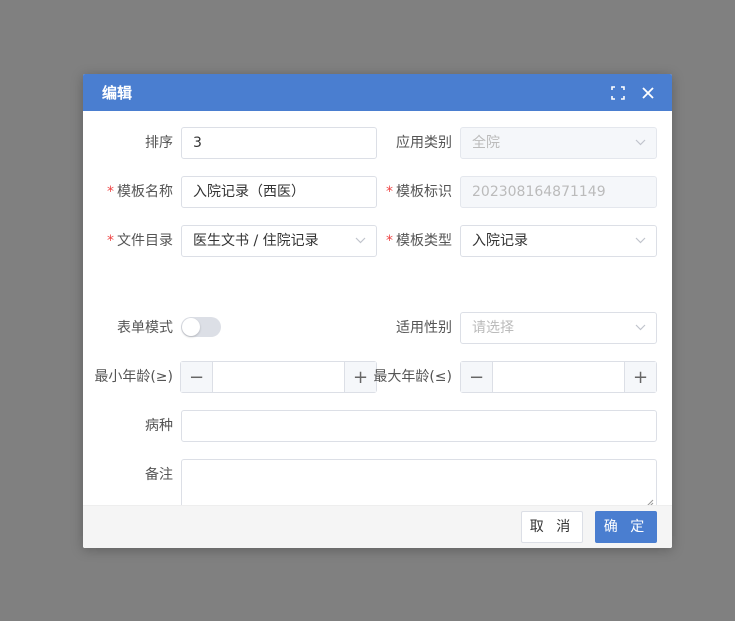  Describe the element at coordinates (424, 241) in the screenshot. I see `template-type-label-text: 模板类型` at that location.